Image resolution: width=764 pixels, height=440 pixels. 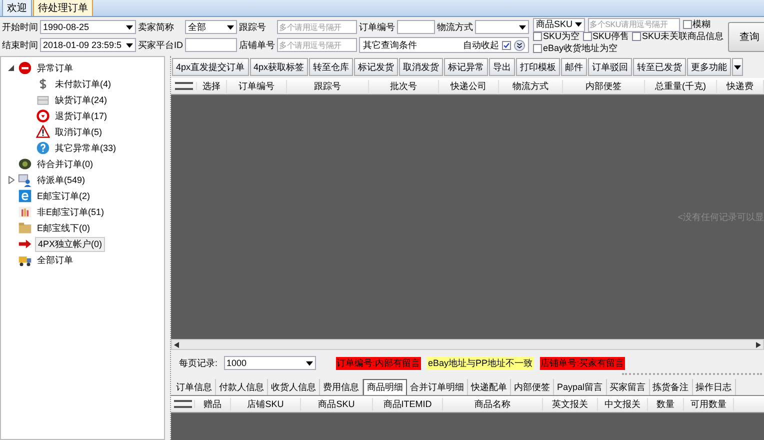 I want to click on column-header: 快递公司, so click(x=469, y=86).